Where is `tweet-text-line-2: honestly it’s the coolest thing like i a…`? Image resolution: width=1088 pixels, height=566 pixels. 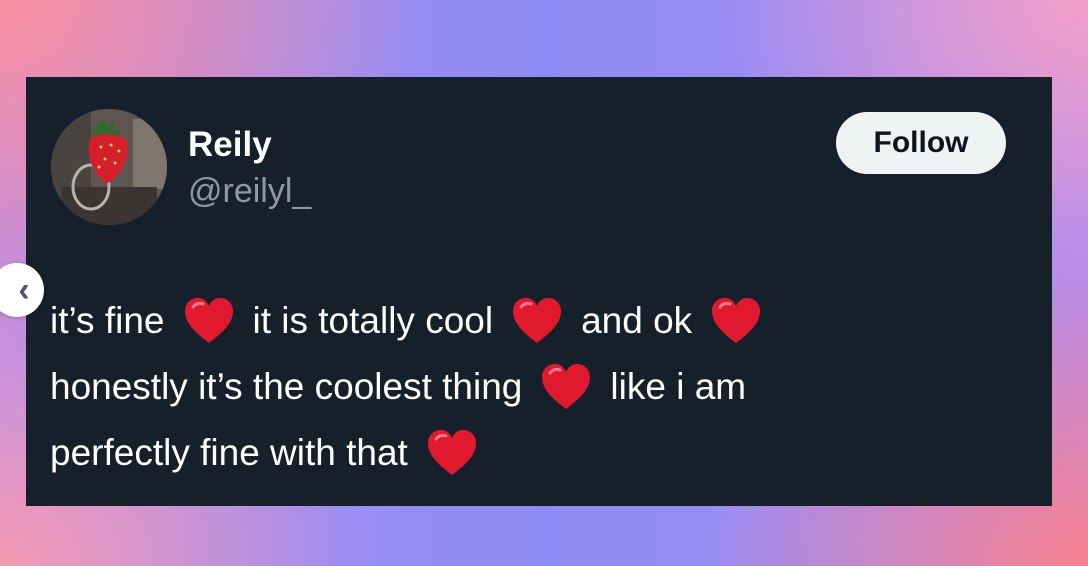 tweet-text-line-2: honestly it’s the coolest thing like i a… is located at coordinates (398, 387).